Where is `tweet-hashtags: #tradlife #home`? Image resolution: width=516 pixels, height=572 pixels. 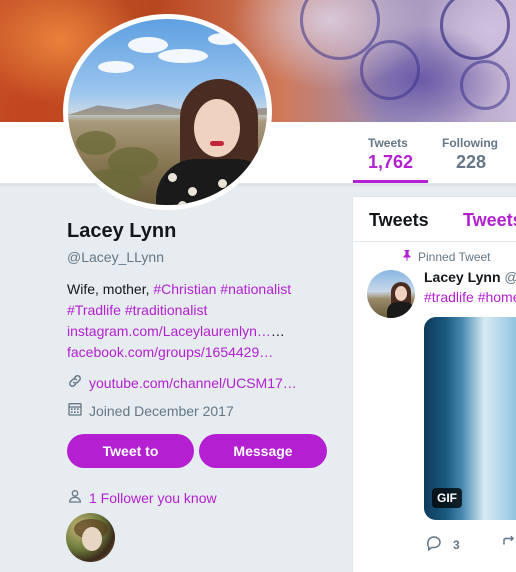 tweet-hashtags: #tradlife #home is located at coordinates (470, 297).